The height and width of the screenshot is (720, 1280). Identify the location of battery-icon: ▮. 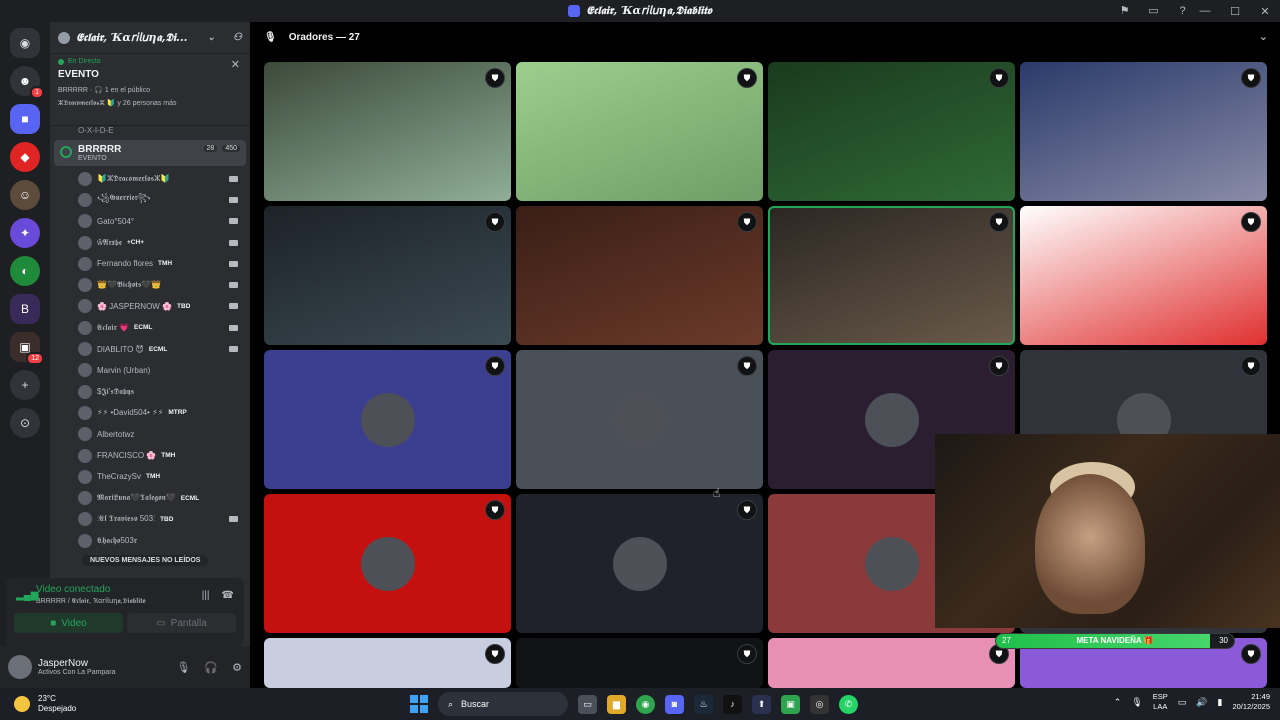
(1220, 702).